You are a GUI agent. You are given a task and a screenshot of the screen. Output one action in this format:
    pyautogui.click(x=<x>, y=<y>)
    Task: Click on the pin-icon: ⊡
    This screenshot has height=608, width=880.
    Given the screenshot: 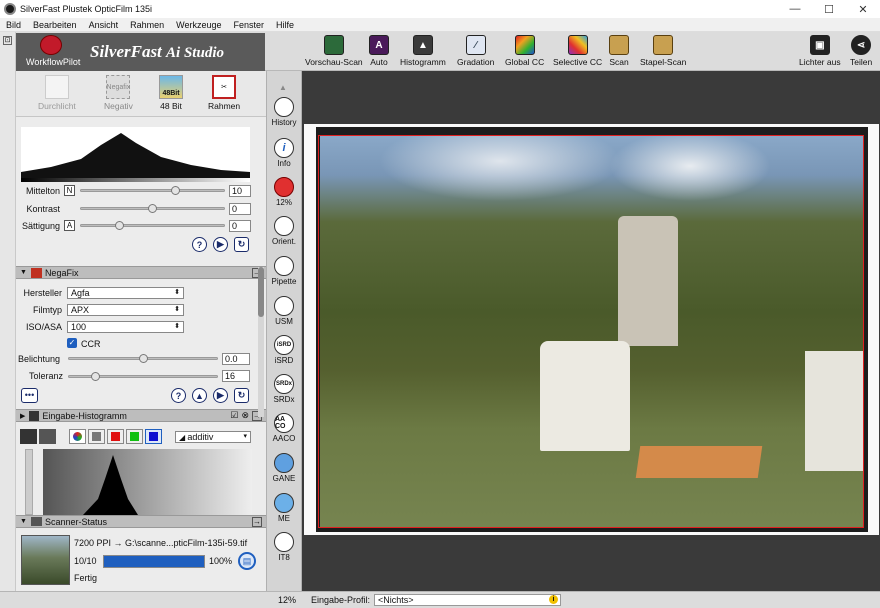 What is the action you would take?
    pyautogui.click(x=7, y=40)
    